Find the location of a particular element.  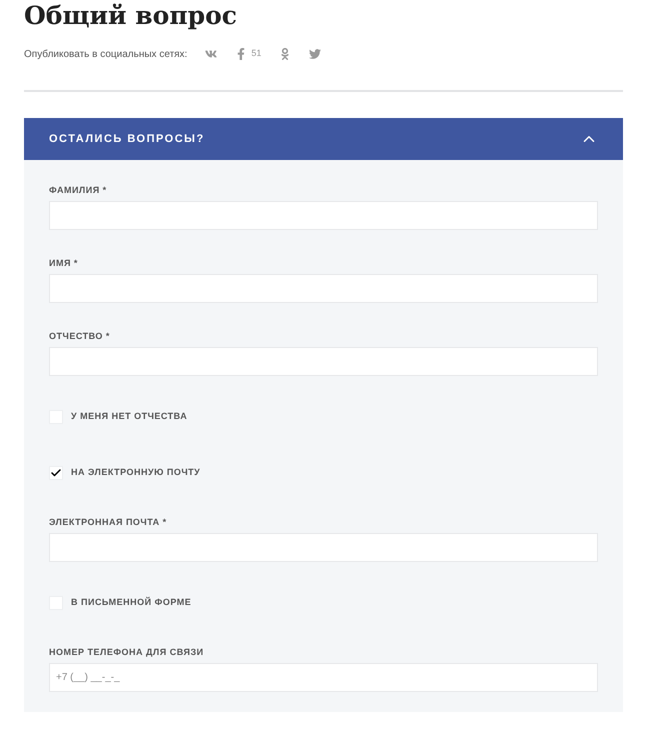

checkbox-label: НА ЭЛЕКТРОННУЮ ПОЧТУ is located at coordinates (135, 473).